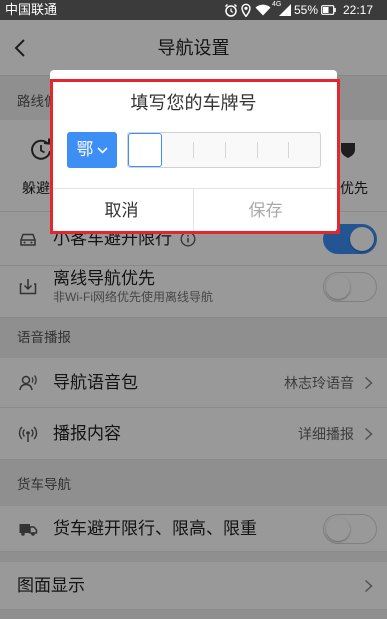 The image size is (387, 619). What do you see at coordinates (231, 10) in the screenshot?
I see `alarm-icon` at bounding box center [231, 10].